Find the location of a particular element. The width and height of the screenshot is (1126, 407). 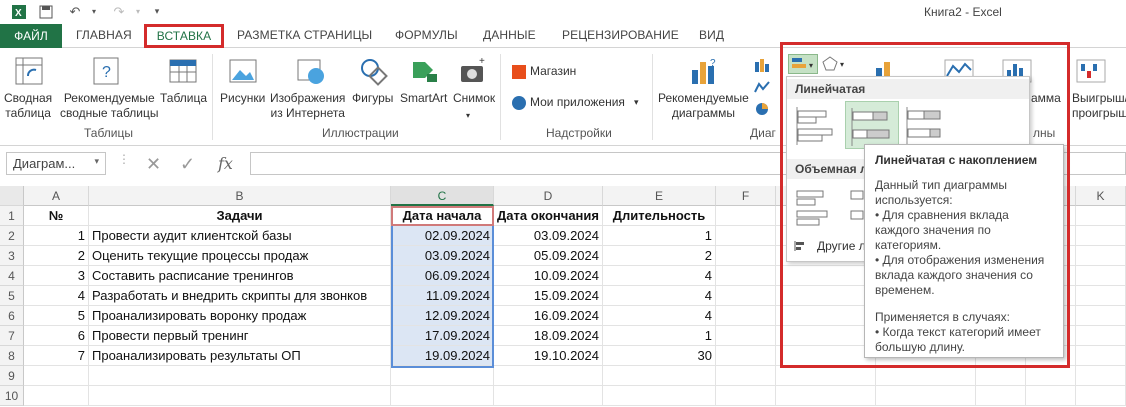

cell-a9 is located at coordinates (56, 376).